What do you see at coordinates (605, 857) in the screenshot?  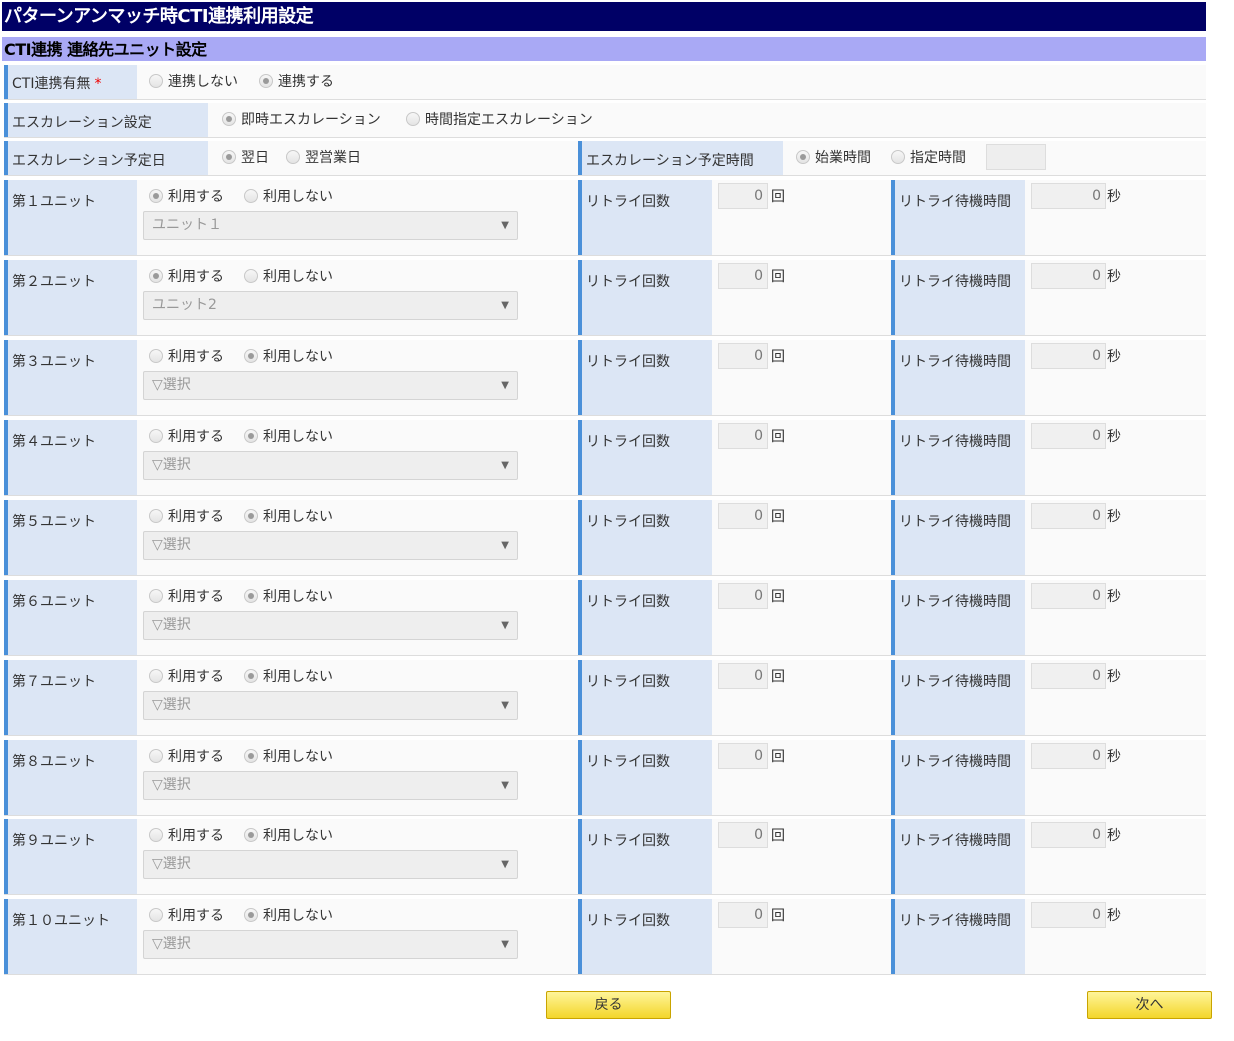 I see `unit-row: 第９ユニット 利用する 利用しない ▽選択 ▼ リトライ回数 0 回リトライ待機時間 0 秒` at bounding box center [605, 857].